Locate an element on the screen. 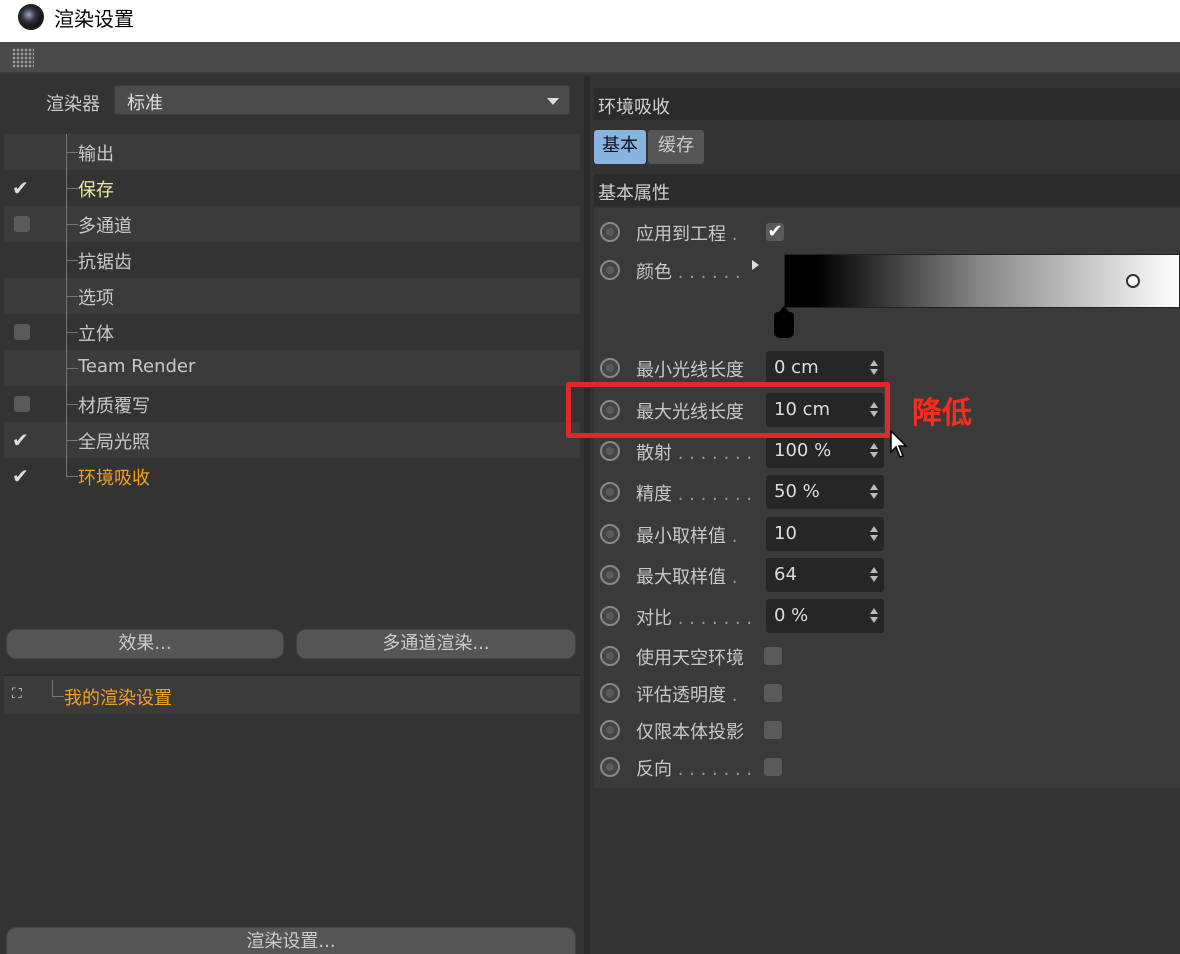  tree-item-label: 保存 is located at coordinates (96, 190).